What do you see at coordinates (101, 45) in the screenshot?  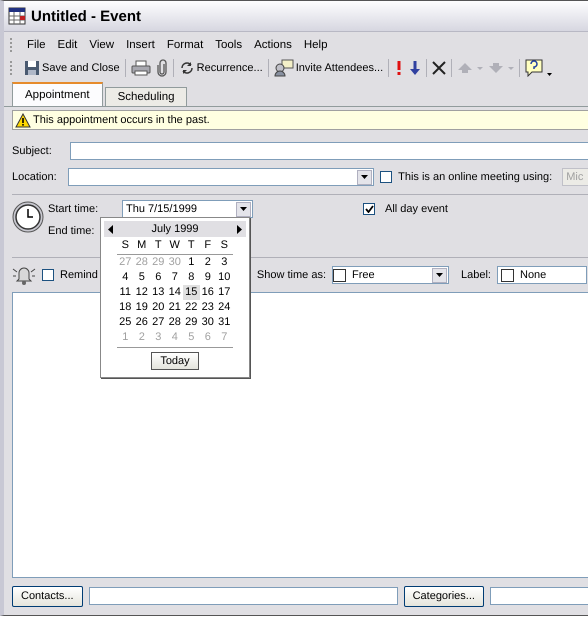 I see `menu-item: View` at bounding box center [101, 45].